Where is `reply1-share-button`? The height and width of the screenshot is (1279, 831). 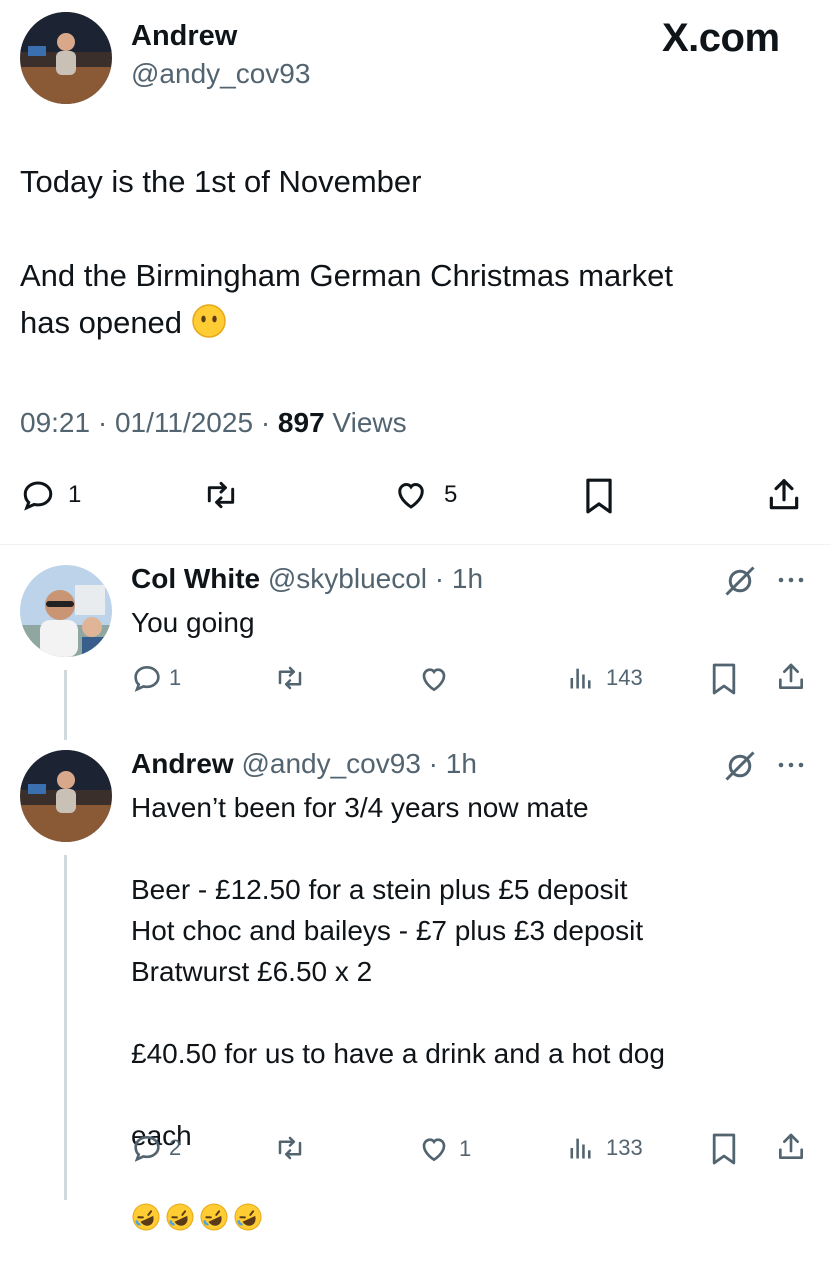 reply1-share-button is located at coordinates (791, 677).